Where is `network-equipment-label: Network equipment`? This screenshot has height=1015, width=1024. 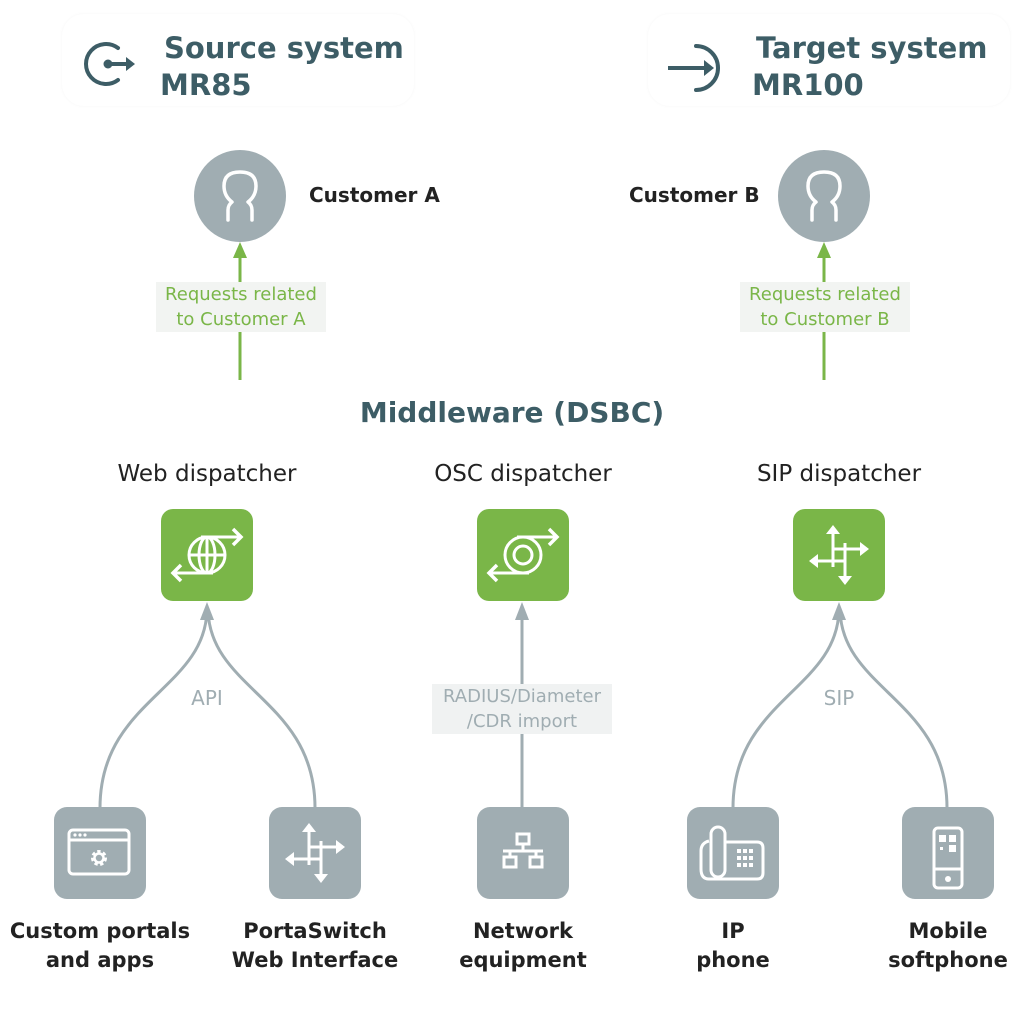 network-equipment-label: Network equipment is located at coordinates (523, 946).